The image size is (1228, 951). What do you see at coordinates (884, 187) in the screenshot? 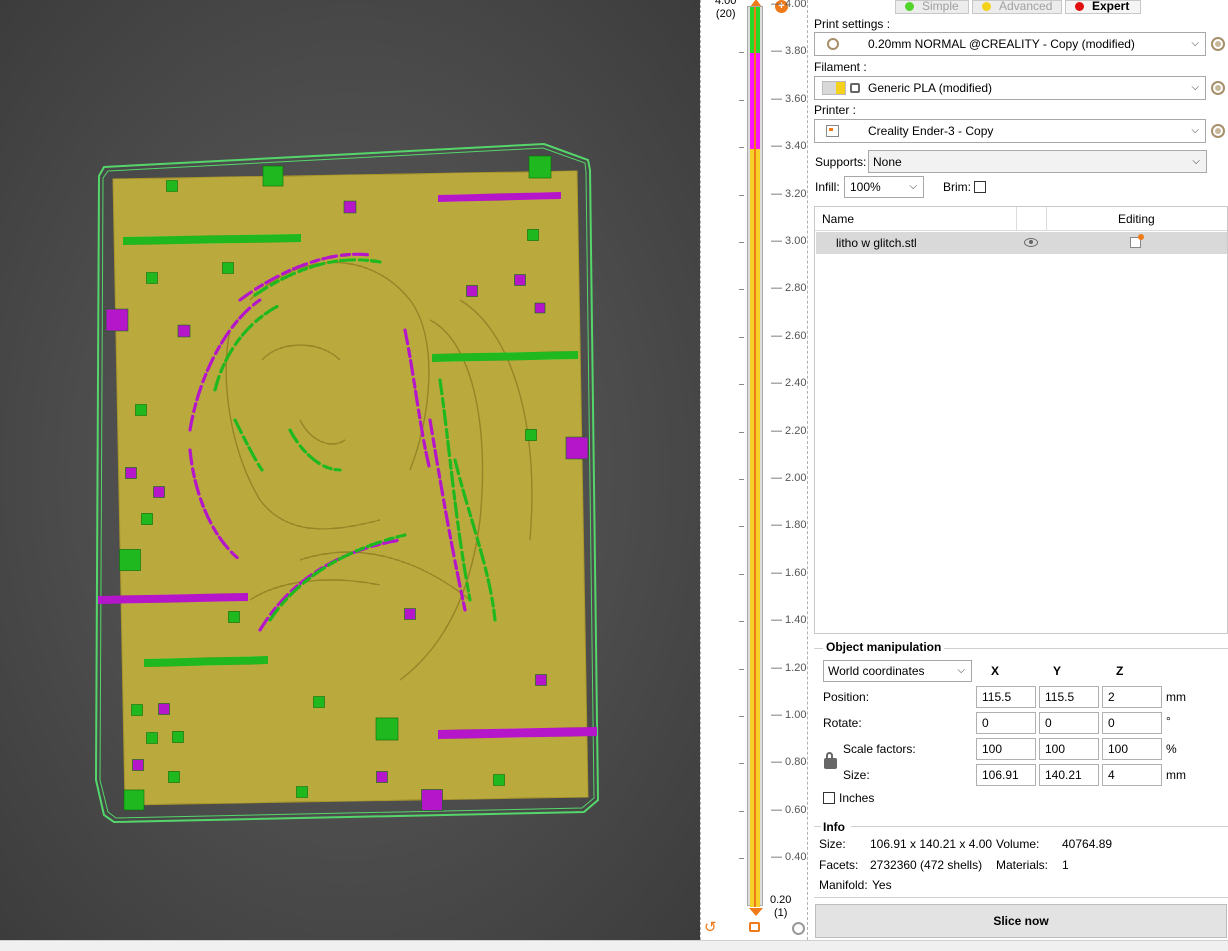
I see `infill-select: 100% ⌵` at bounding box center [884, 187].